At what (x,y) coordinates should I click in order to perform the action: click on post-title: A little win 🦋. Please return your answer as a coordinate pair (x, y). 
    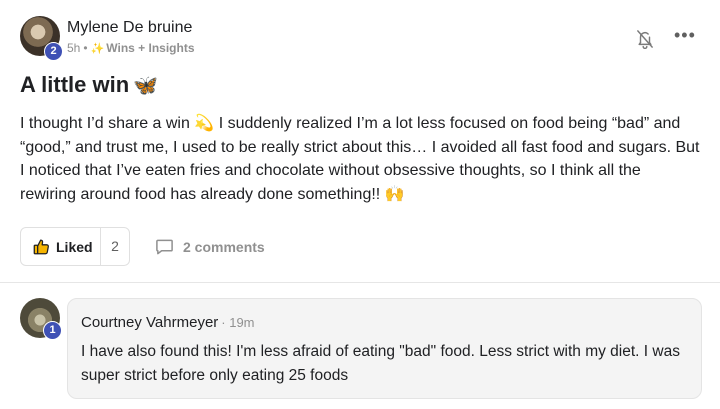
    Looking at the image, I should click on (89, 85).